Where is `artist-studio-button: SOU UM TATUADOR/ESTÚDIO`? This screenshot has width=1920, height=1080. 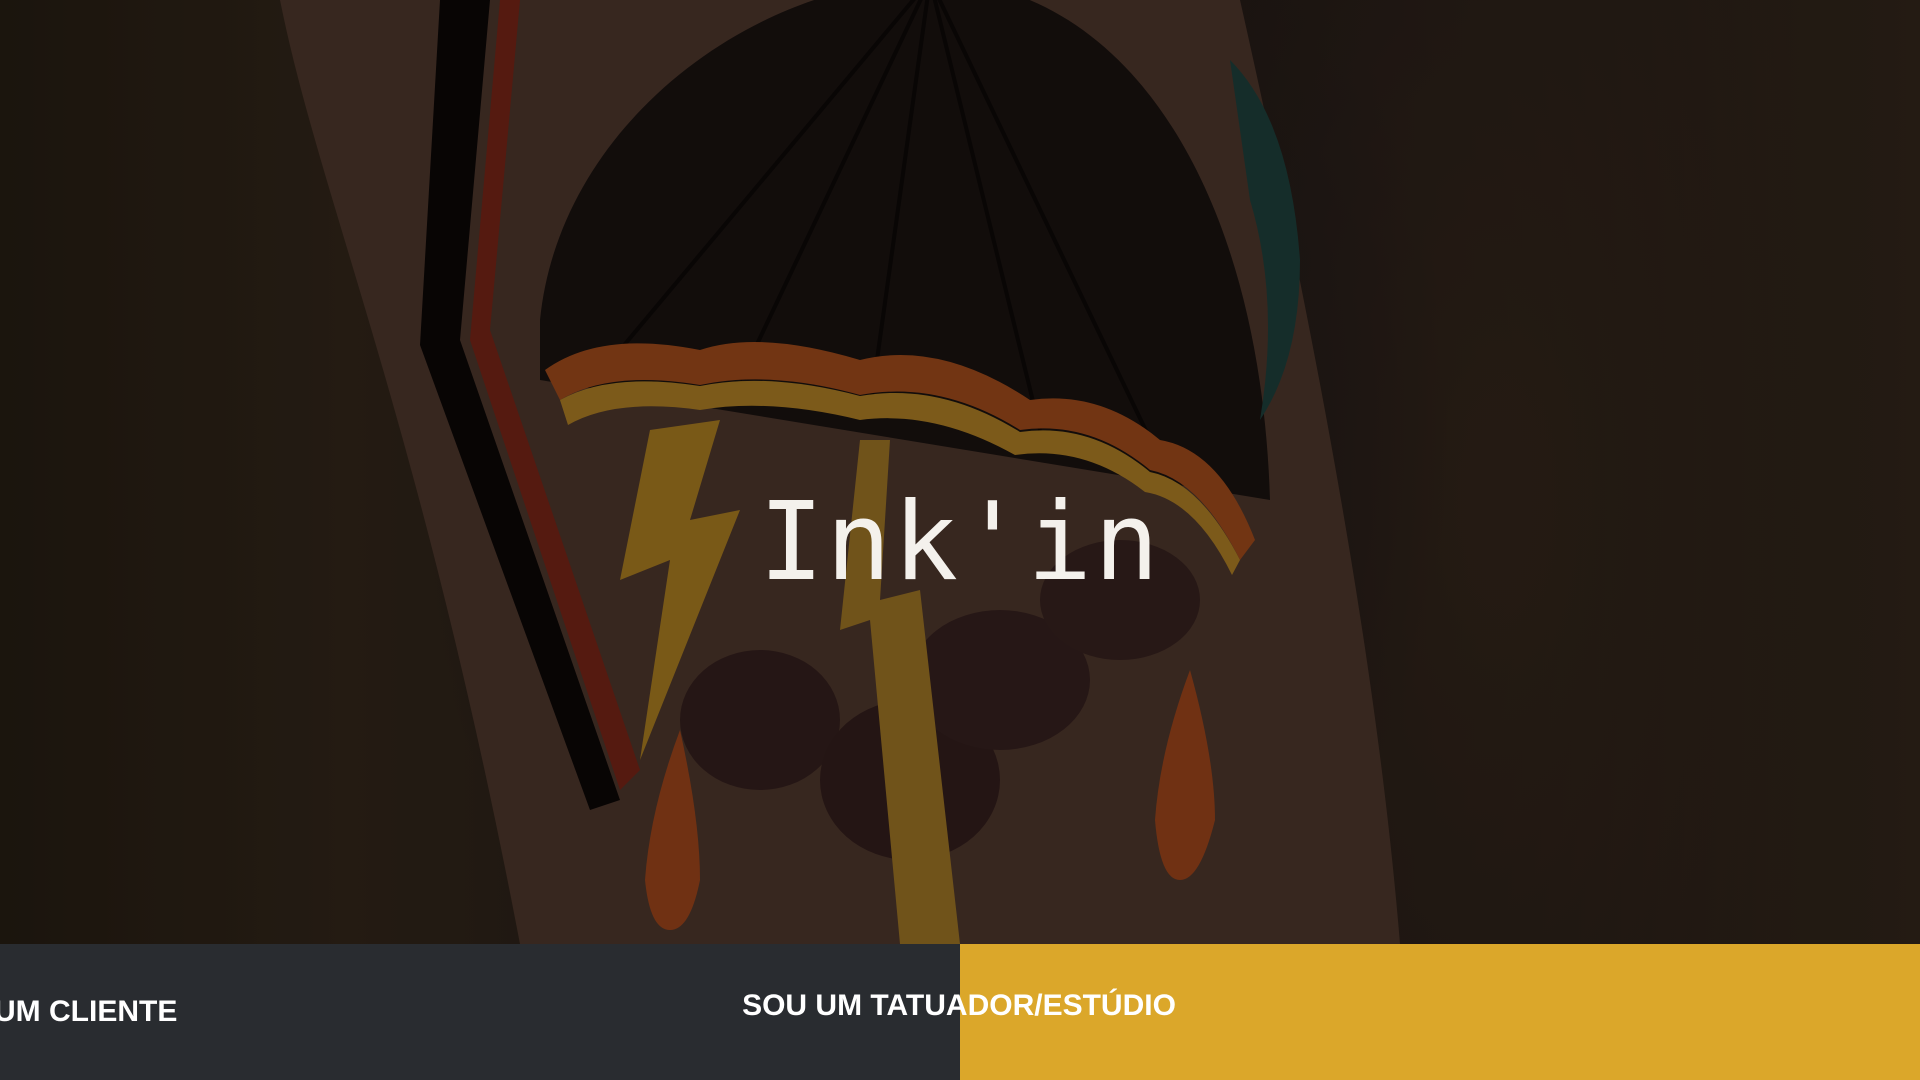
artist-studio-button: SOU UM TATUADOR/ESTÚDIO is located at coordinates (1331, 1012).